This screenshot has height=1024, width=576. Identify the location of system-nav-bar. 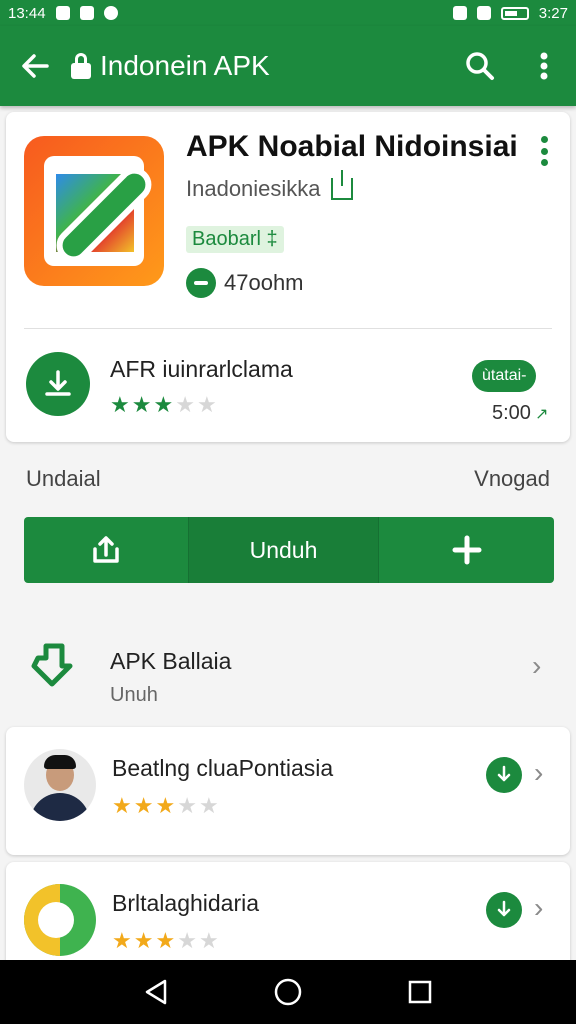
(288, 992).